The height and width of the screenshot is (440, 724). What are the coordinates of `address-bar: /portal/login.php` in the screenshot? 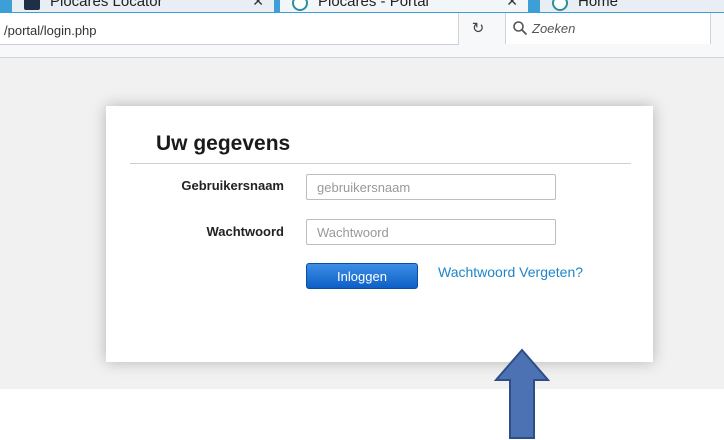 It's located at (229, 29).